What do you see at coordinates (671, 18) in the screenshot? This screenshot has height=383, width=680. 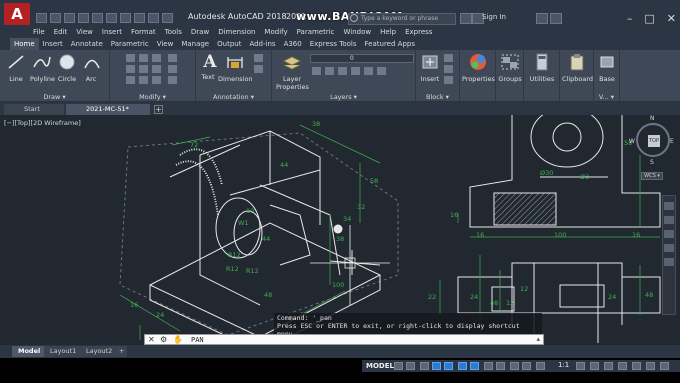 I see `close-button: ✕` at bounding box center [671, 18].